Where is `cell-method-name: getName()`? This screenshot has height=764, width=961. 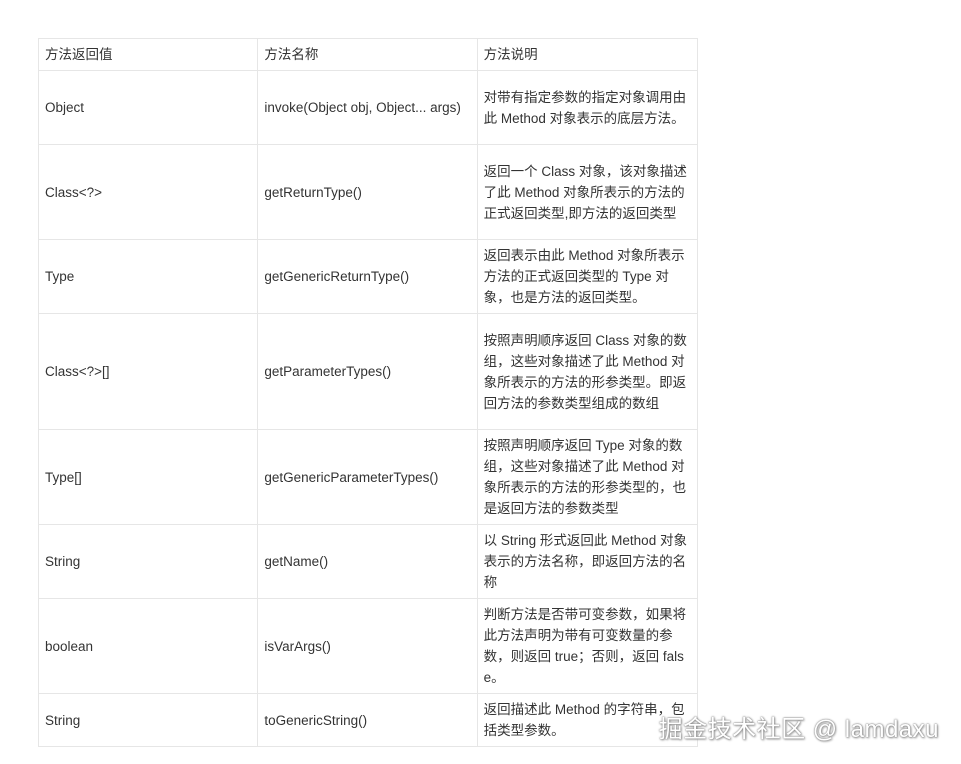 cell-method-name: getName() is located at coordinates (367, 561).